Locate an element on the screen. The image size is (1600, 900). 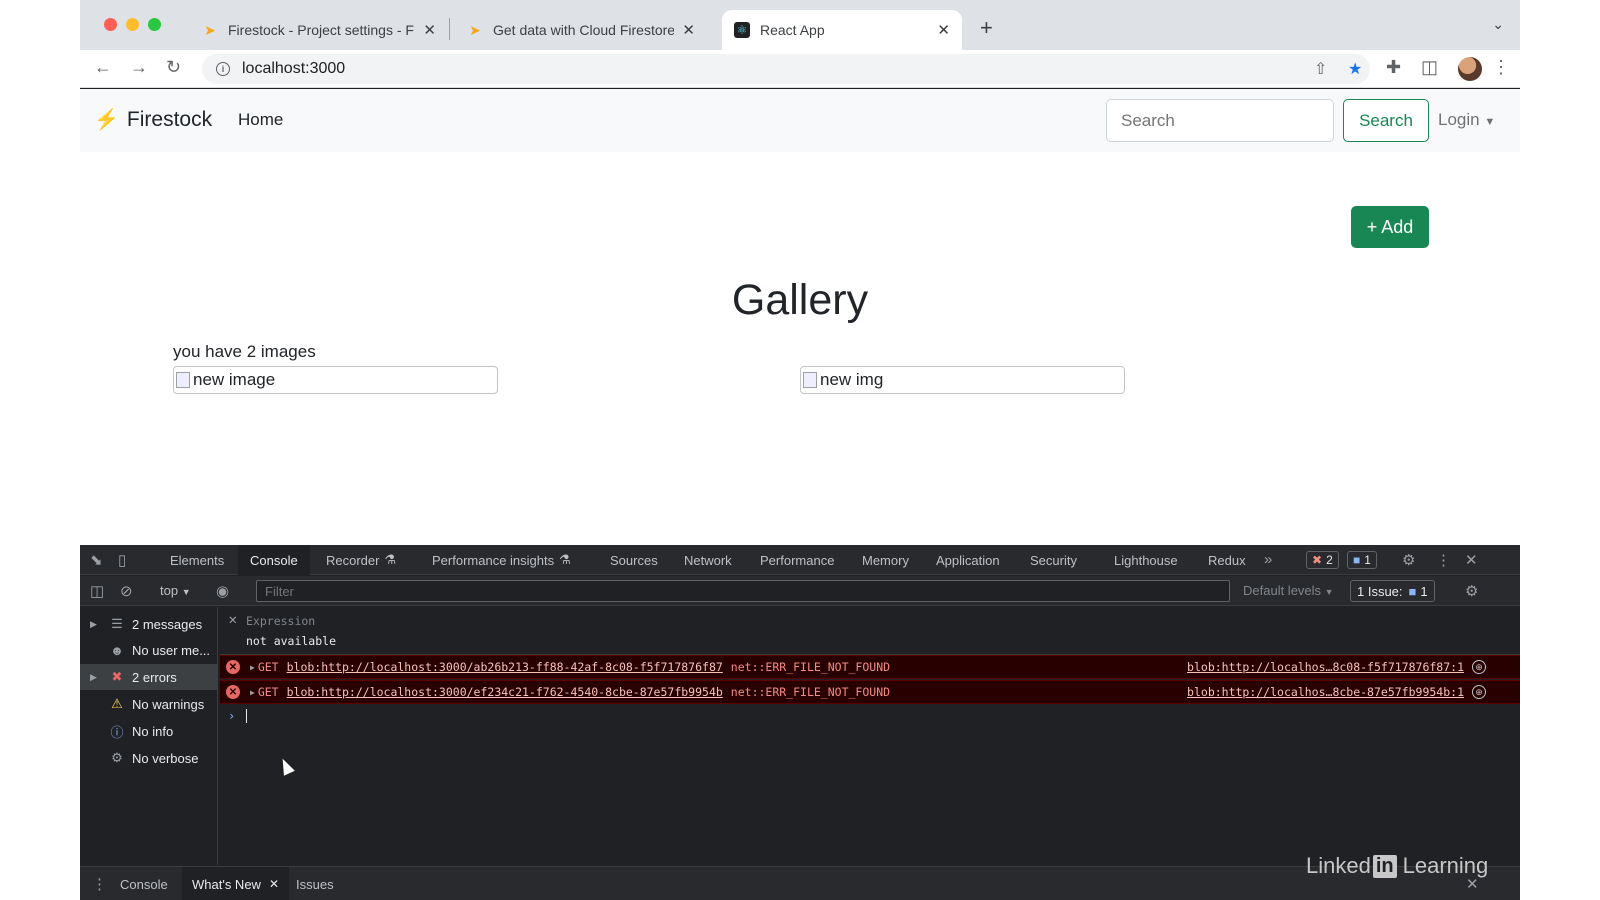
close-devtools-icon: ✕ is located at coordinates (1471, 560).